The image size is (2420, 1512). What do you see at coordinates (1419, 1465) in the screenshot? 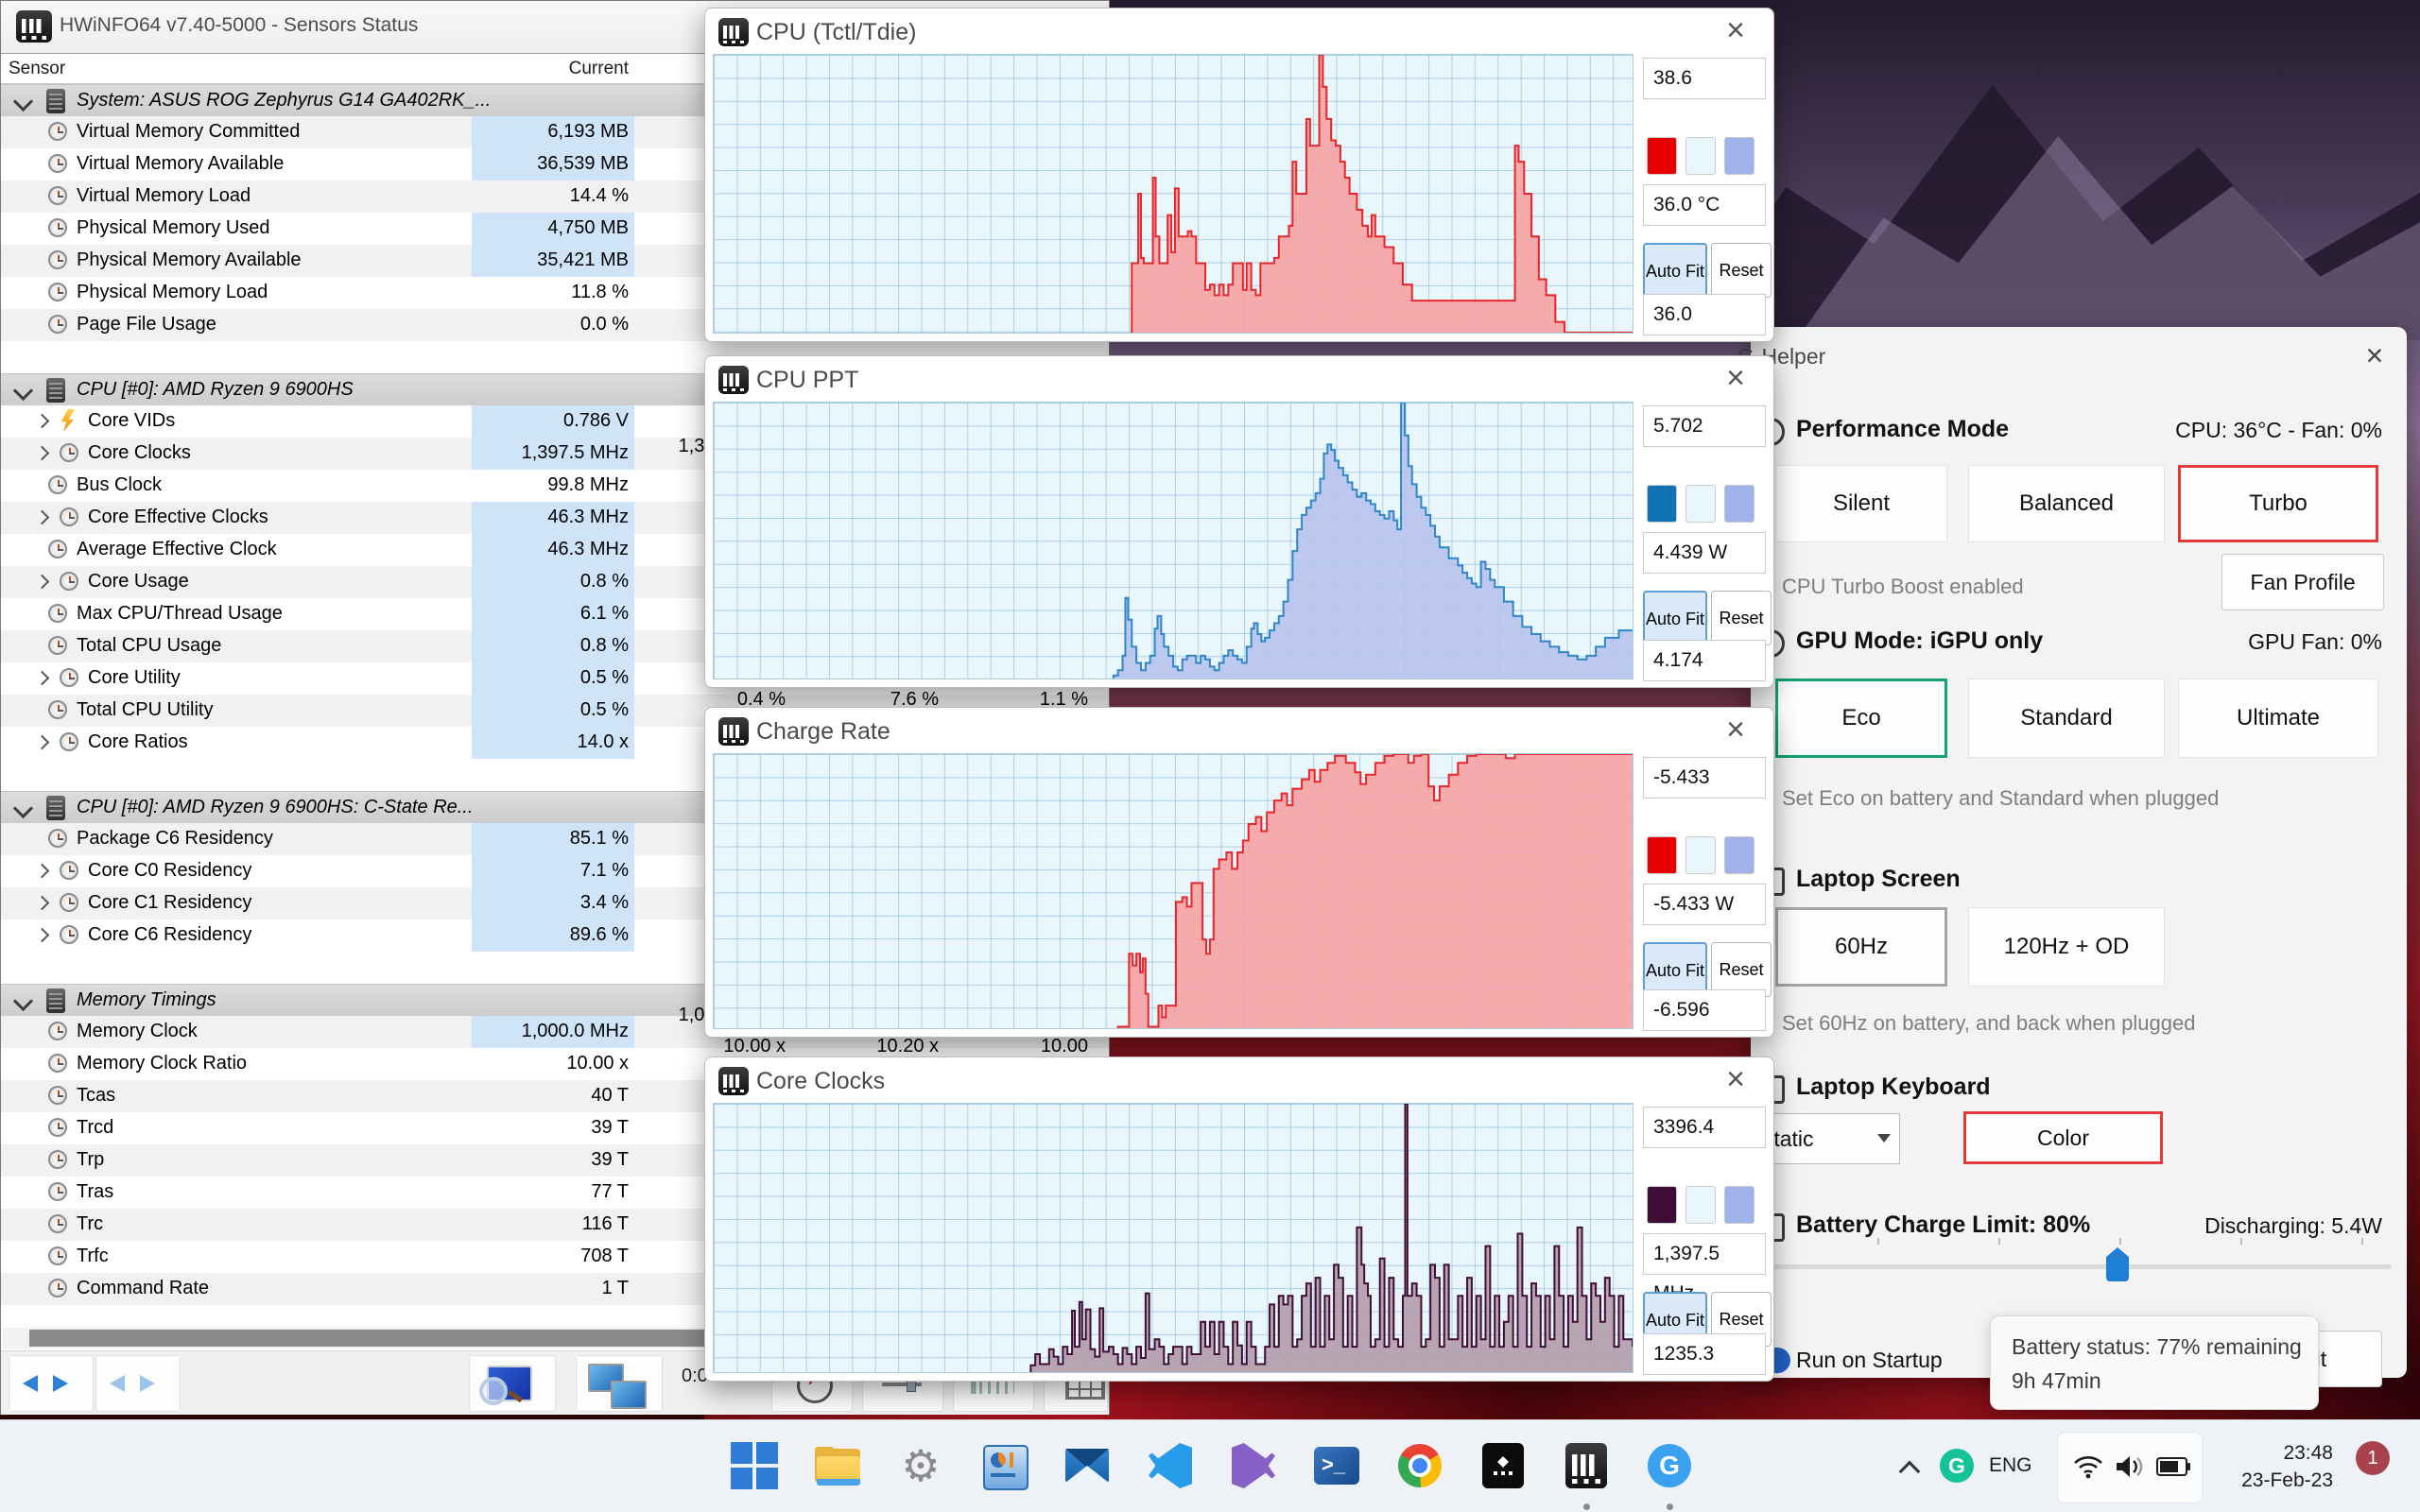
I see `chrome-taskbar-icon` at bounding box center [1419, 1465].